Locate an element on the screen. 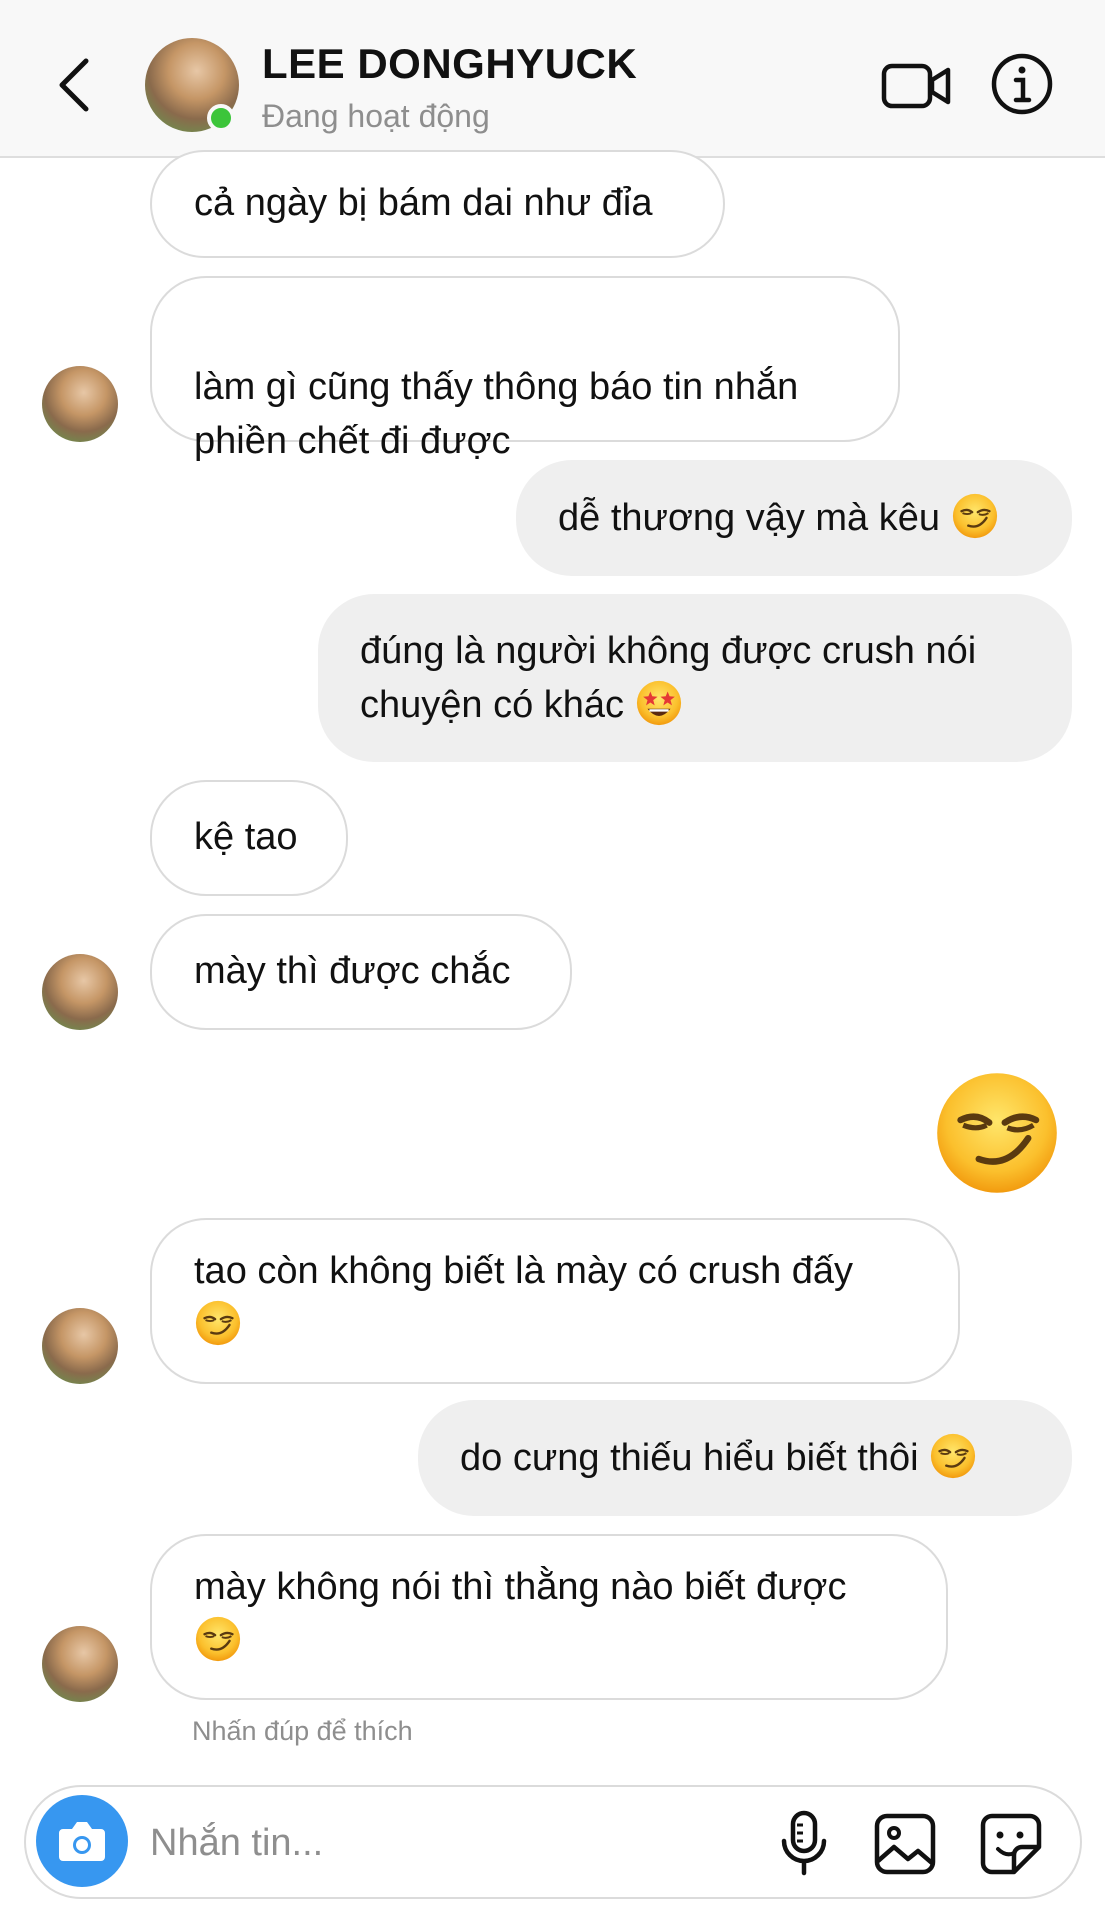  incoming-message: cả ngày bị bám dai như đỉa is located at coordinates (437, 204).